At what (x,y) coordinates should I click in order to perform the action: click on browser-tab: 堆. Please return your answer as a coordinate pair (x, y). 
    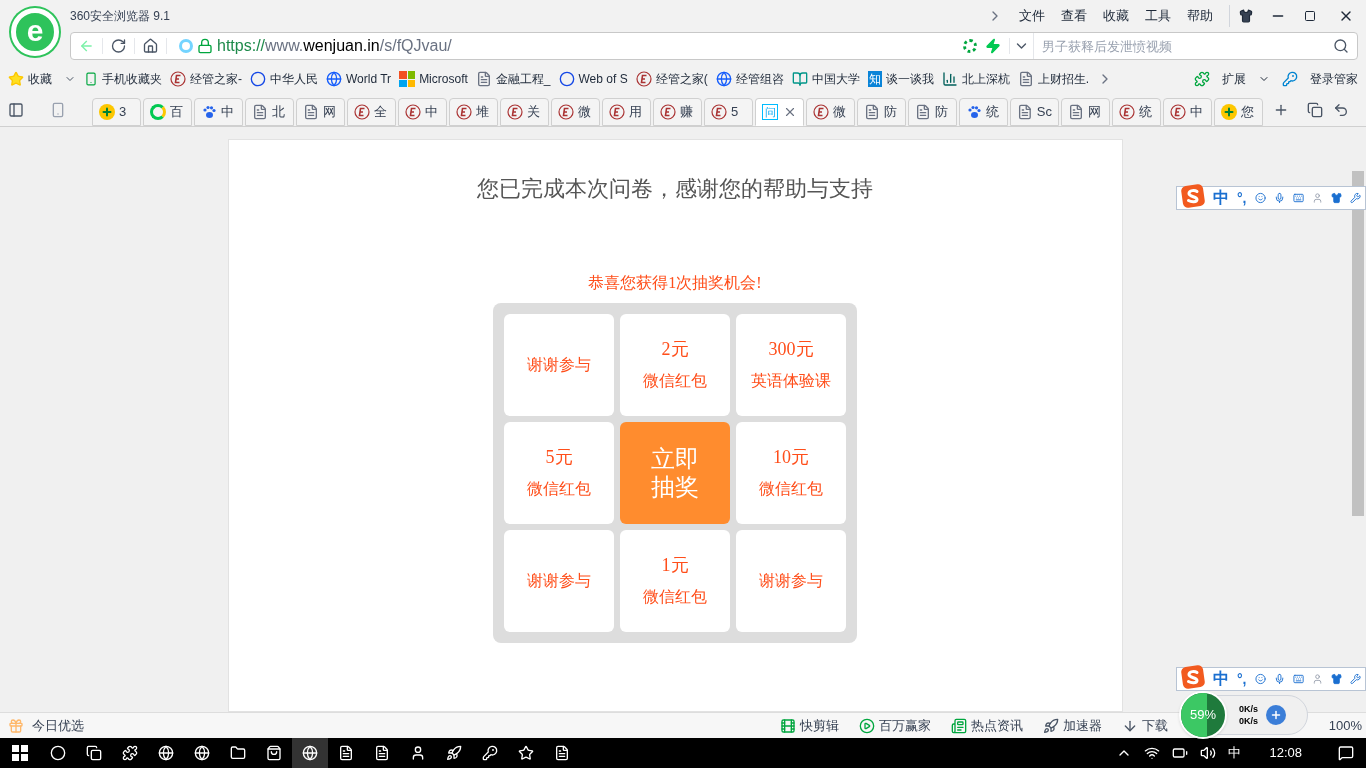
    Looking at the image, I should click on (473, 112).